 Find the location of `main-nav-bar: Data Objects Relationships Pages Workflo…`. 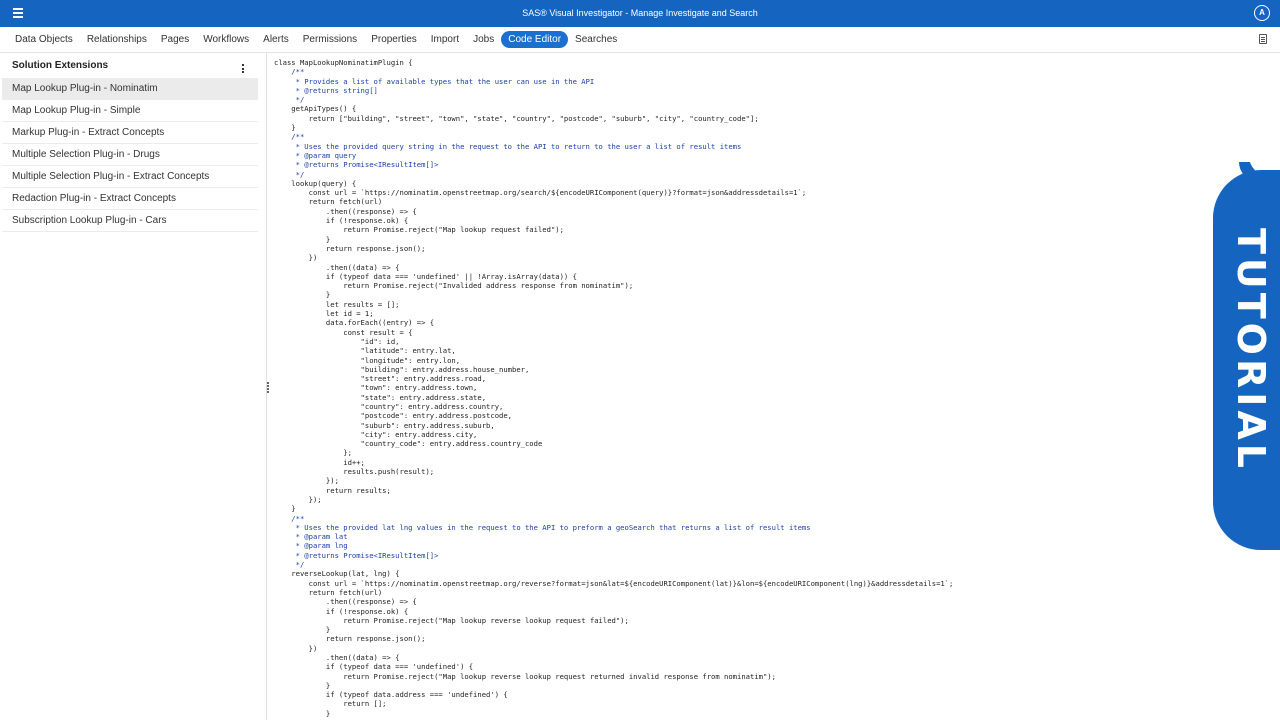

main-nav-bar: Data Objects Relationships Pages Workflo… is located at coordinates (640, 40).